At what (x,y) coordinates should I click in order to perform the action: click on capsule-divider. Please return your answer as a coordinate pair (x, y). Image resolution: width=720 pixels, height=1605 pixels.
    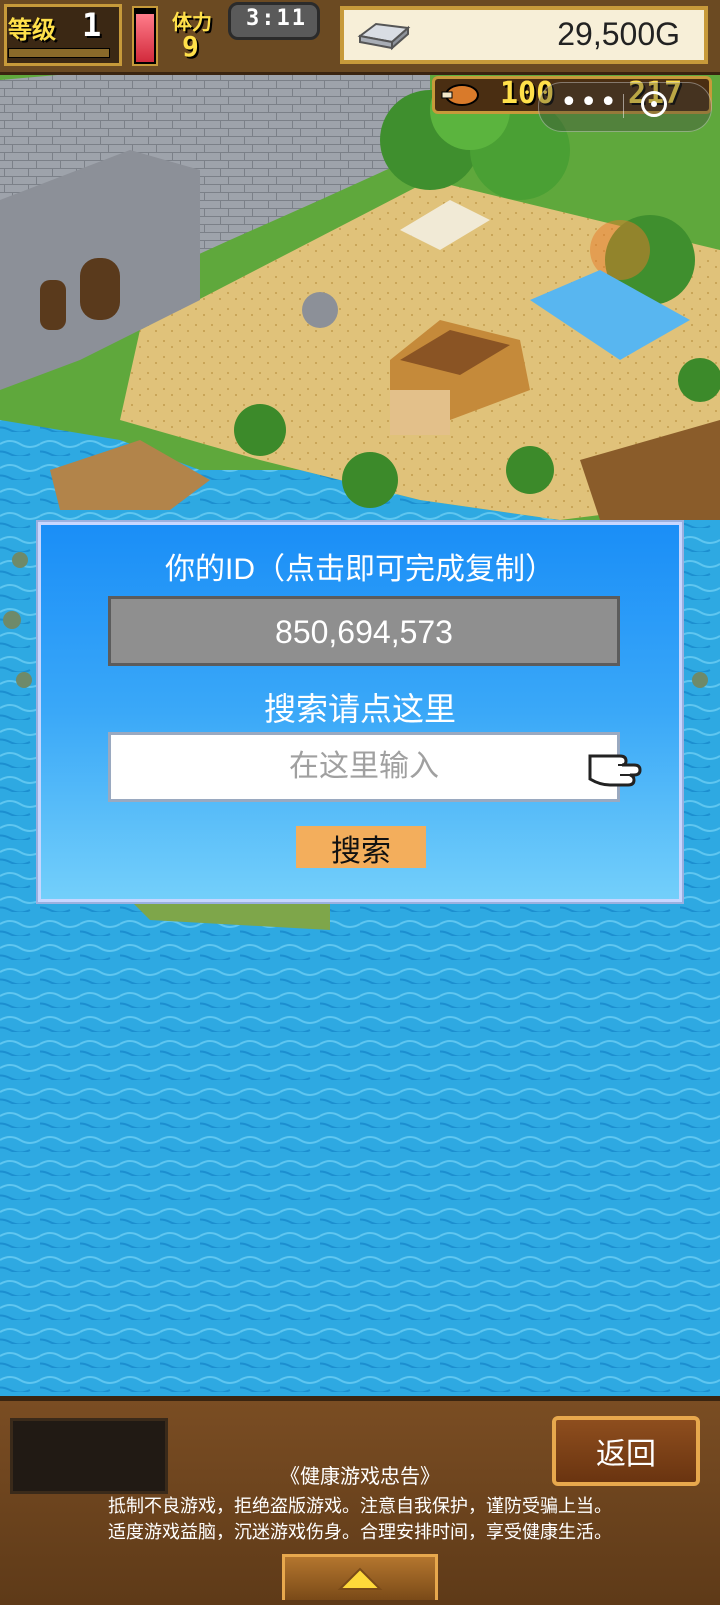
    Looking at the image, I should click on (623, 106).